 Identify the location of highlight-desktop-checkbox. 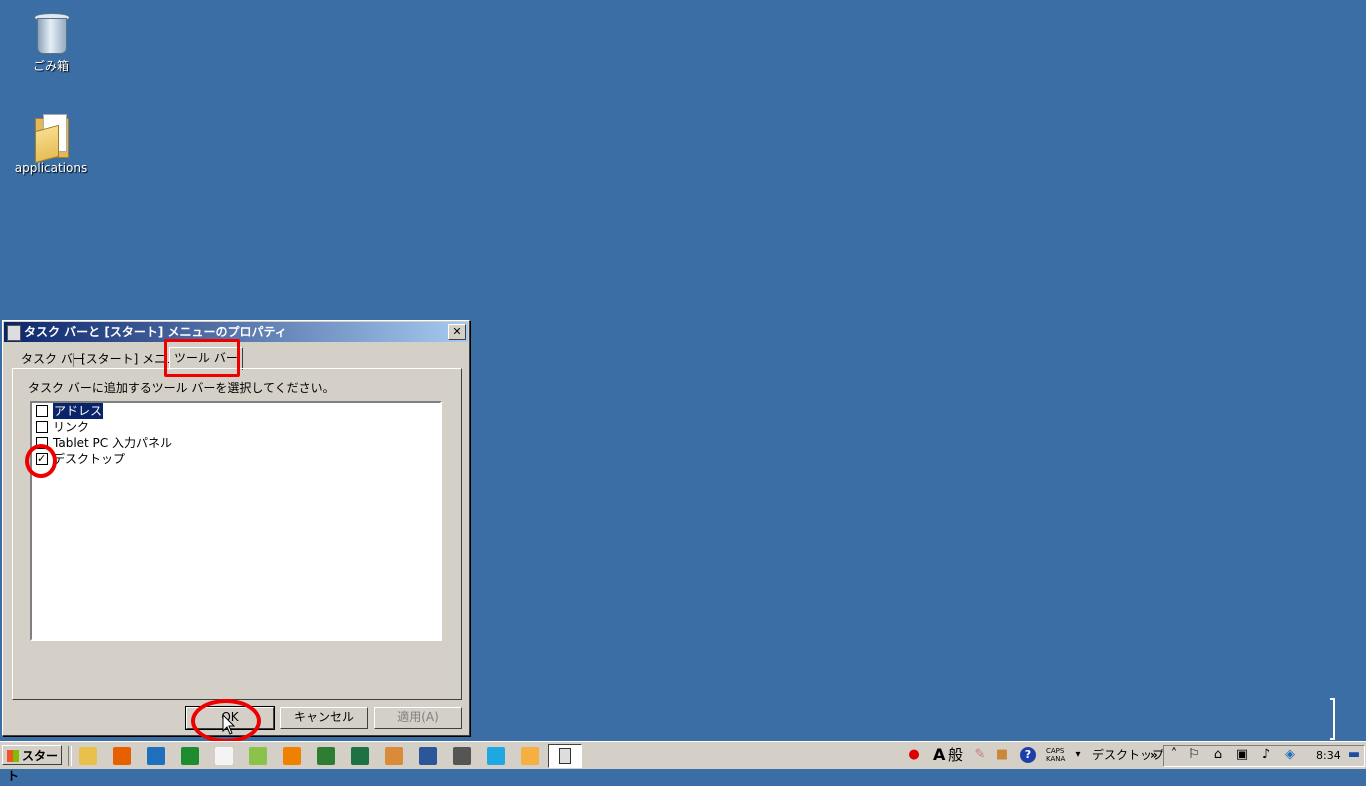
(41, 461).